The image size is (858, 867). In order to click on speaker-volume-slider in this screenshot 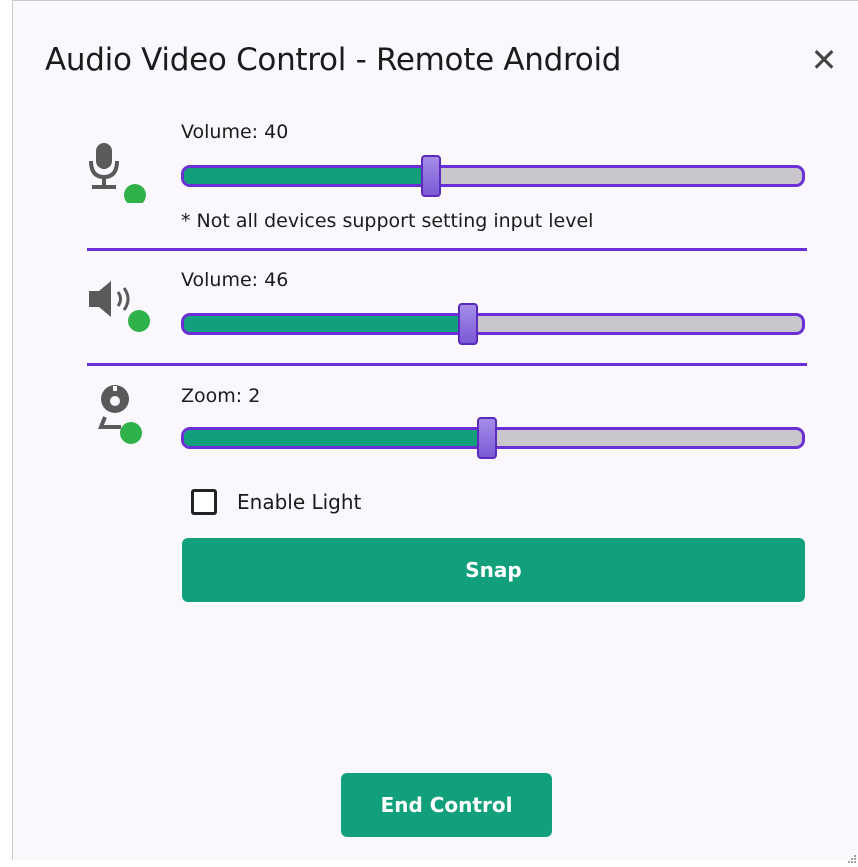, I will do `click(493, 324)`.